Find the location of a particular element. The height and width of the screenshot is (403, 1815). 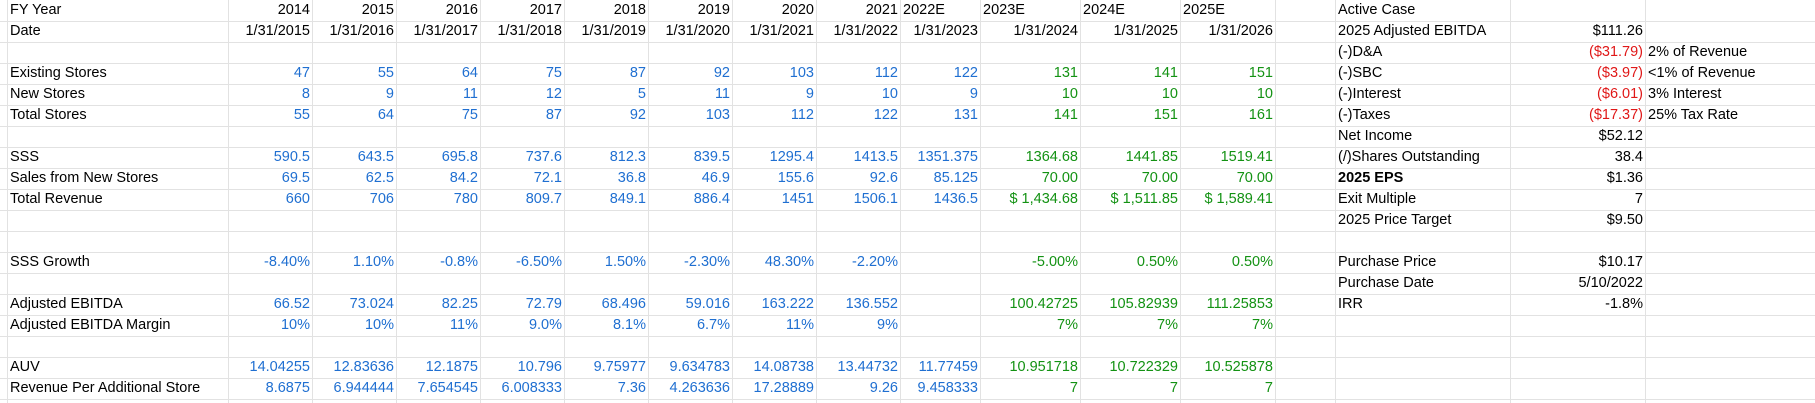

row-label: SSS is located at coordinates (117, 157).